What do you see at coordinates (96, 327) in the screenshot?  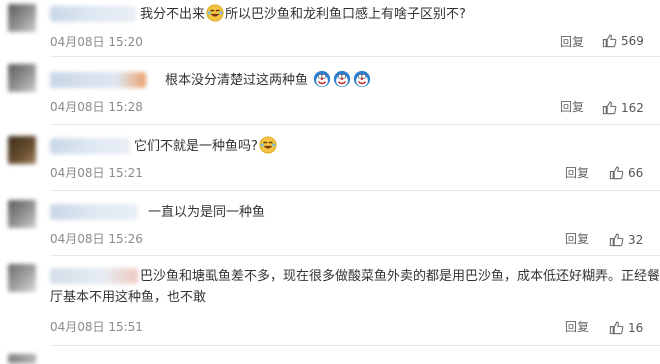 I see `comment-time: 04月08日 15:51` at bounding box center [96, 327].